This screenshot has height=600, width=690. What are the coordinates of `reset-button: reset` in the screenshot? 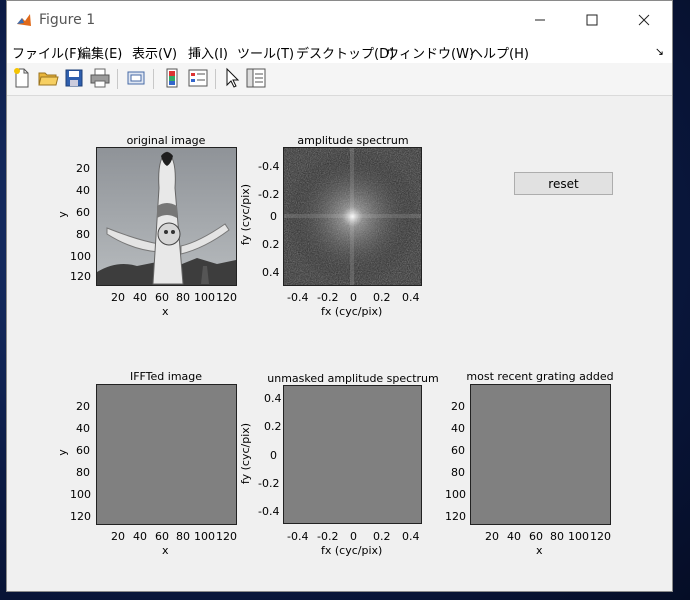 It's located at (563, 183).